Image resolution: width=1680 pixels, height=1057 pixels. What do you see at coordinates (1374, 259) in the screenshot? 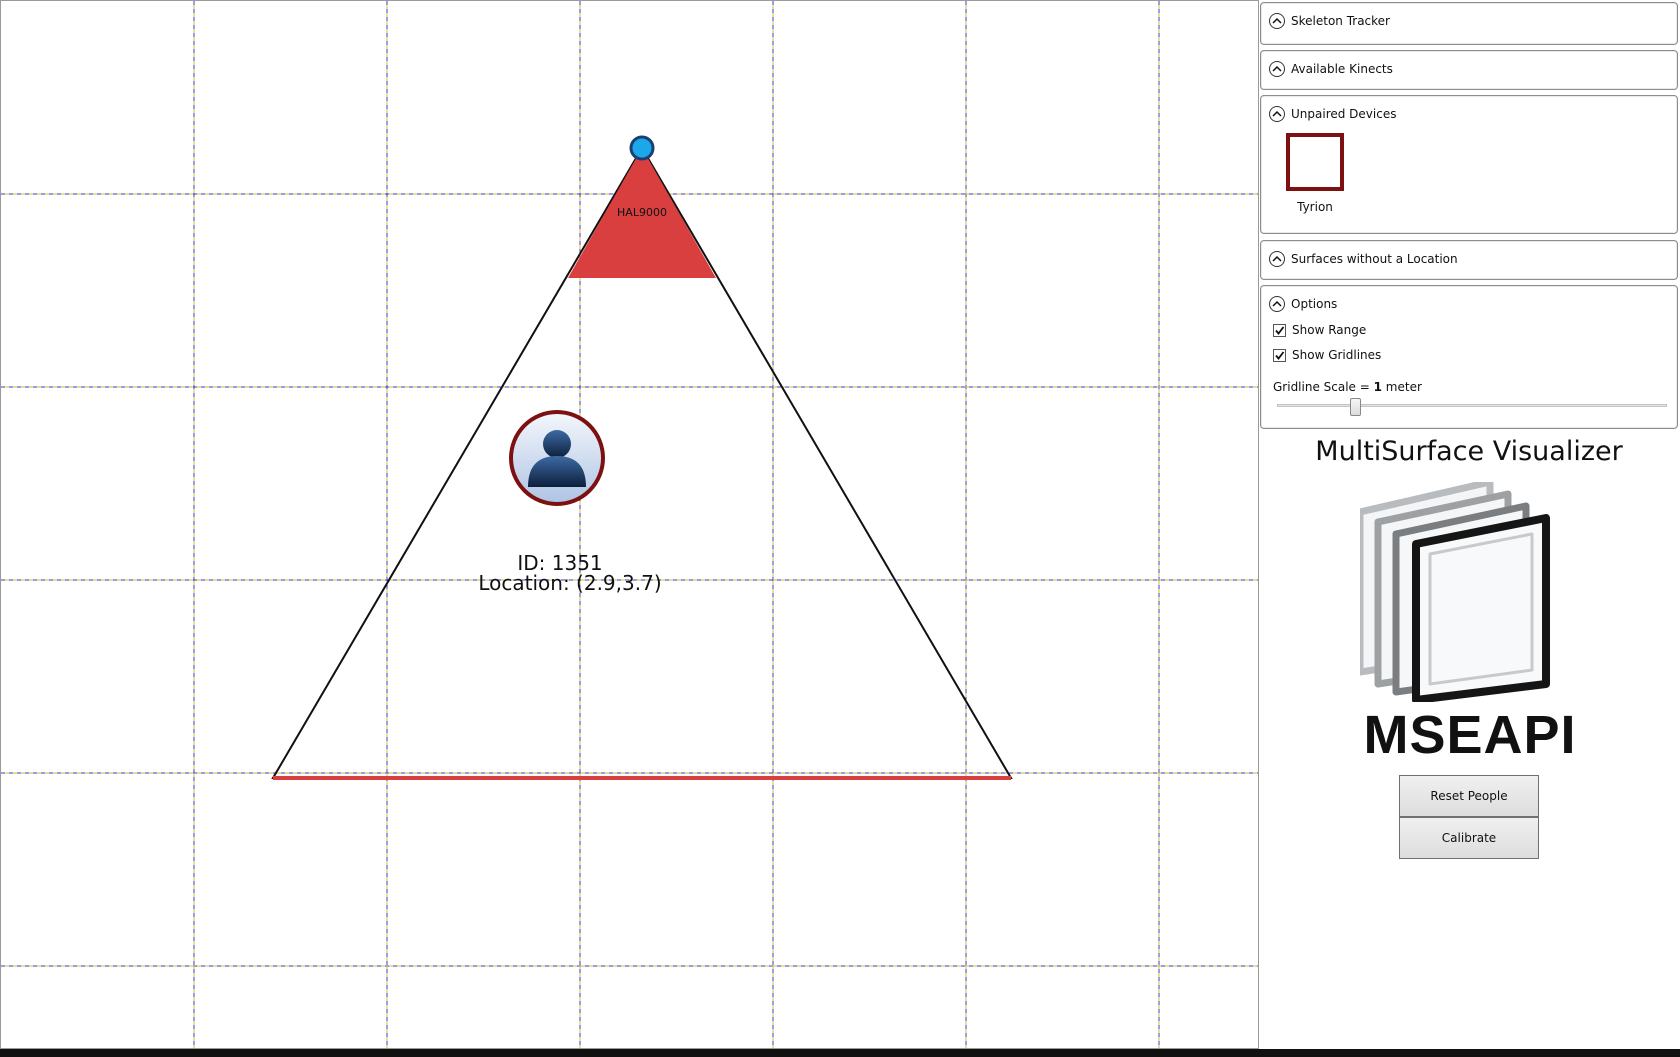
I see `panel-title: Surfaces without a Location` at bounding box center [1374, 259].